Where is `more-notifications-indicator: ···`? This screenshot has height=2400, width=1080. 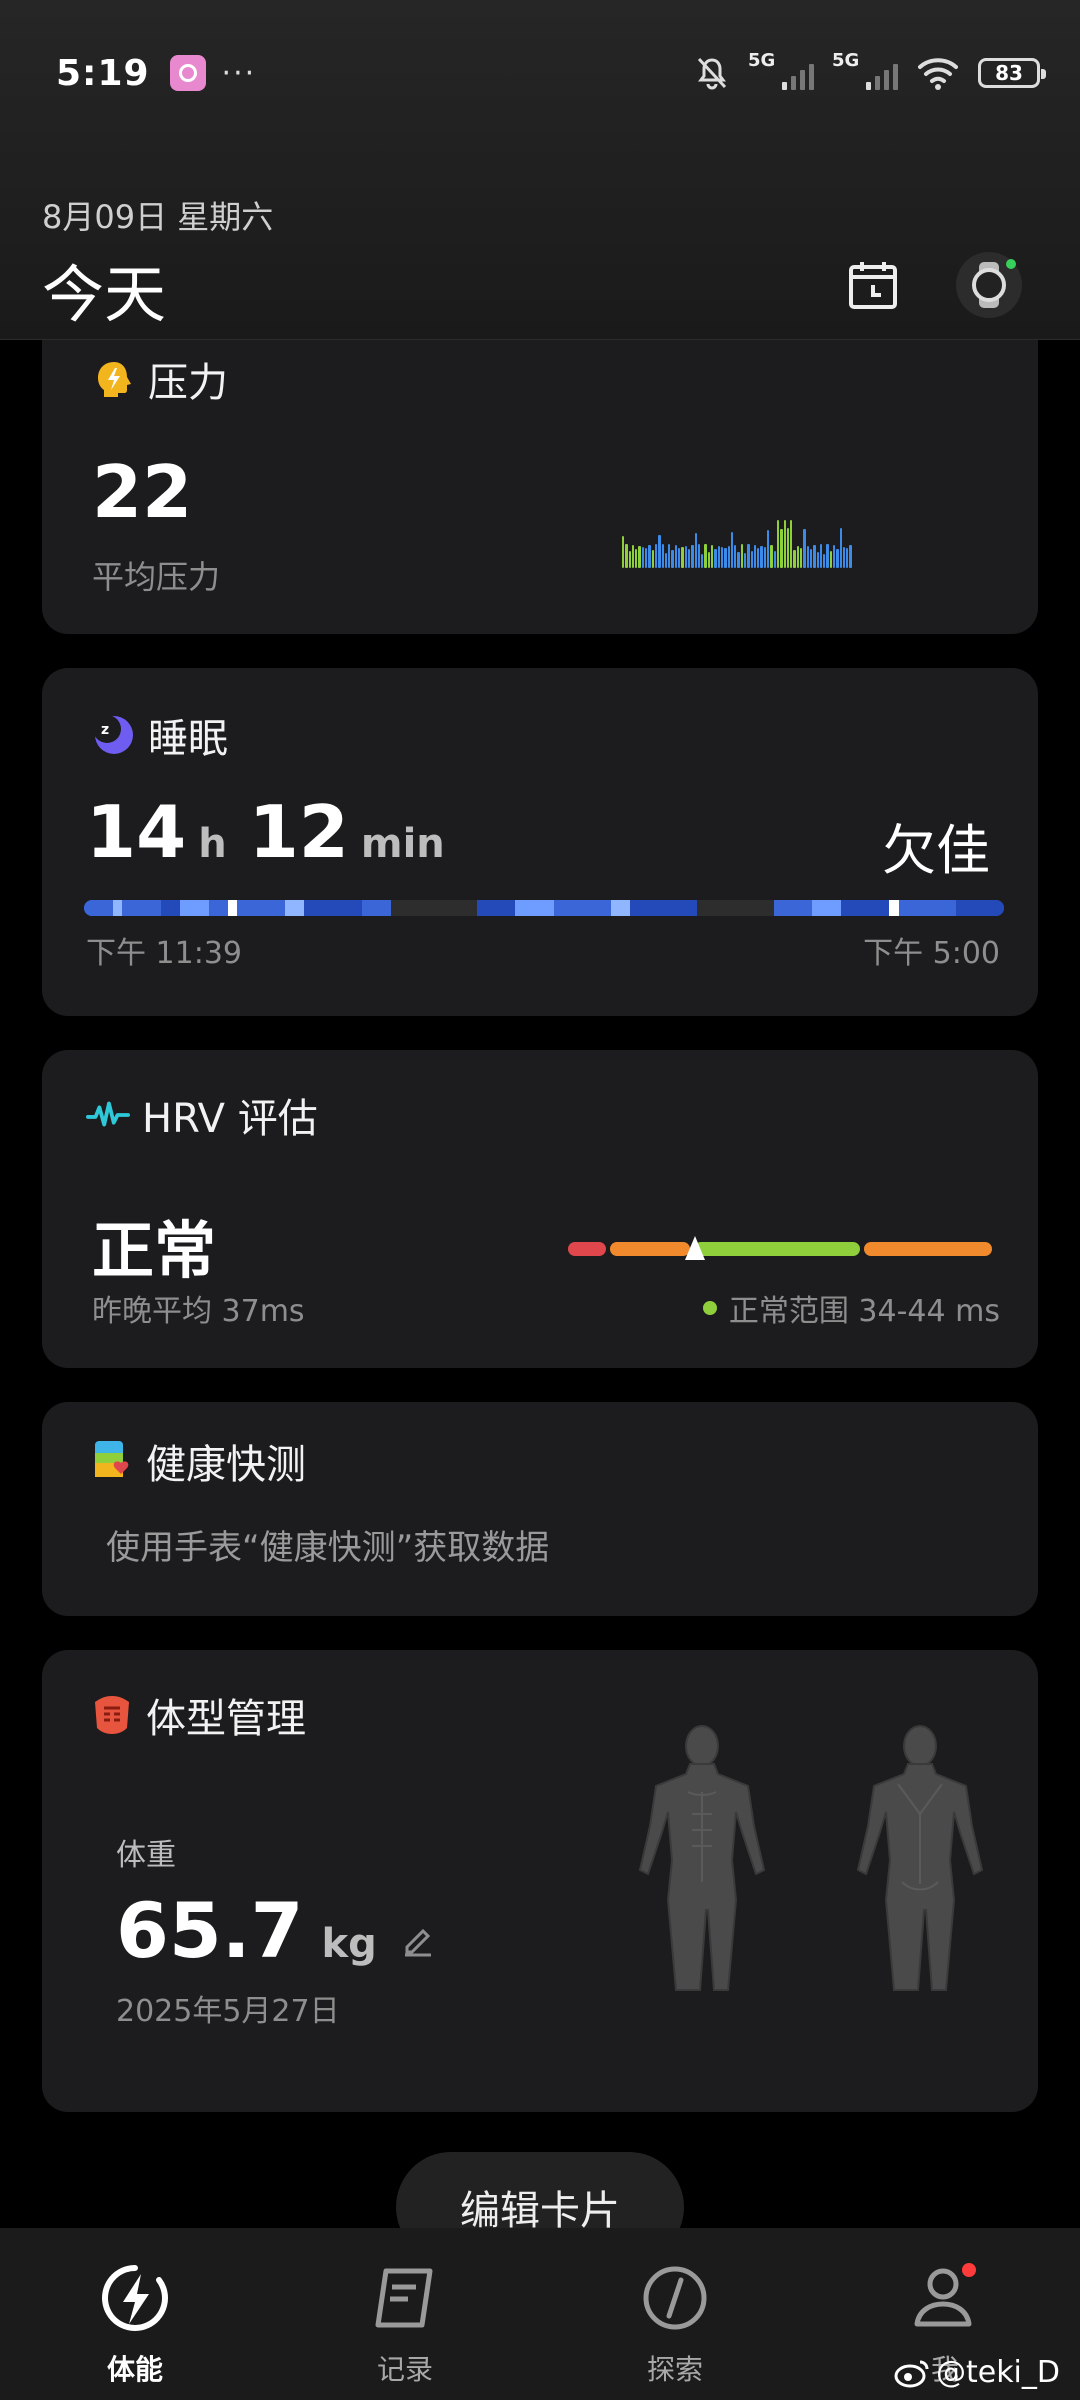
more-notifications-indicator: ··· is located at coordinates (239, 73).